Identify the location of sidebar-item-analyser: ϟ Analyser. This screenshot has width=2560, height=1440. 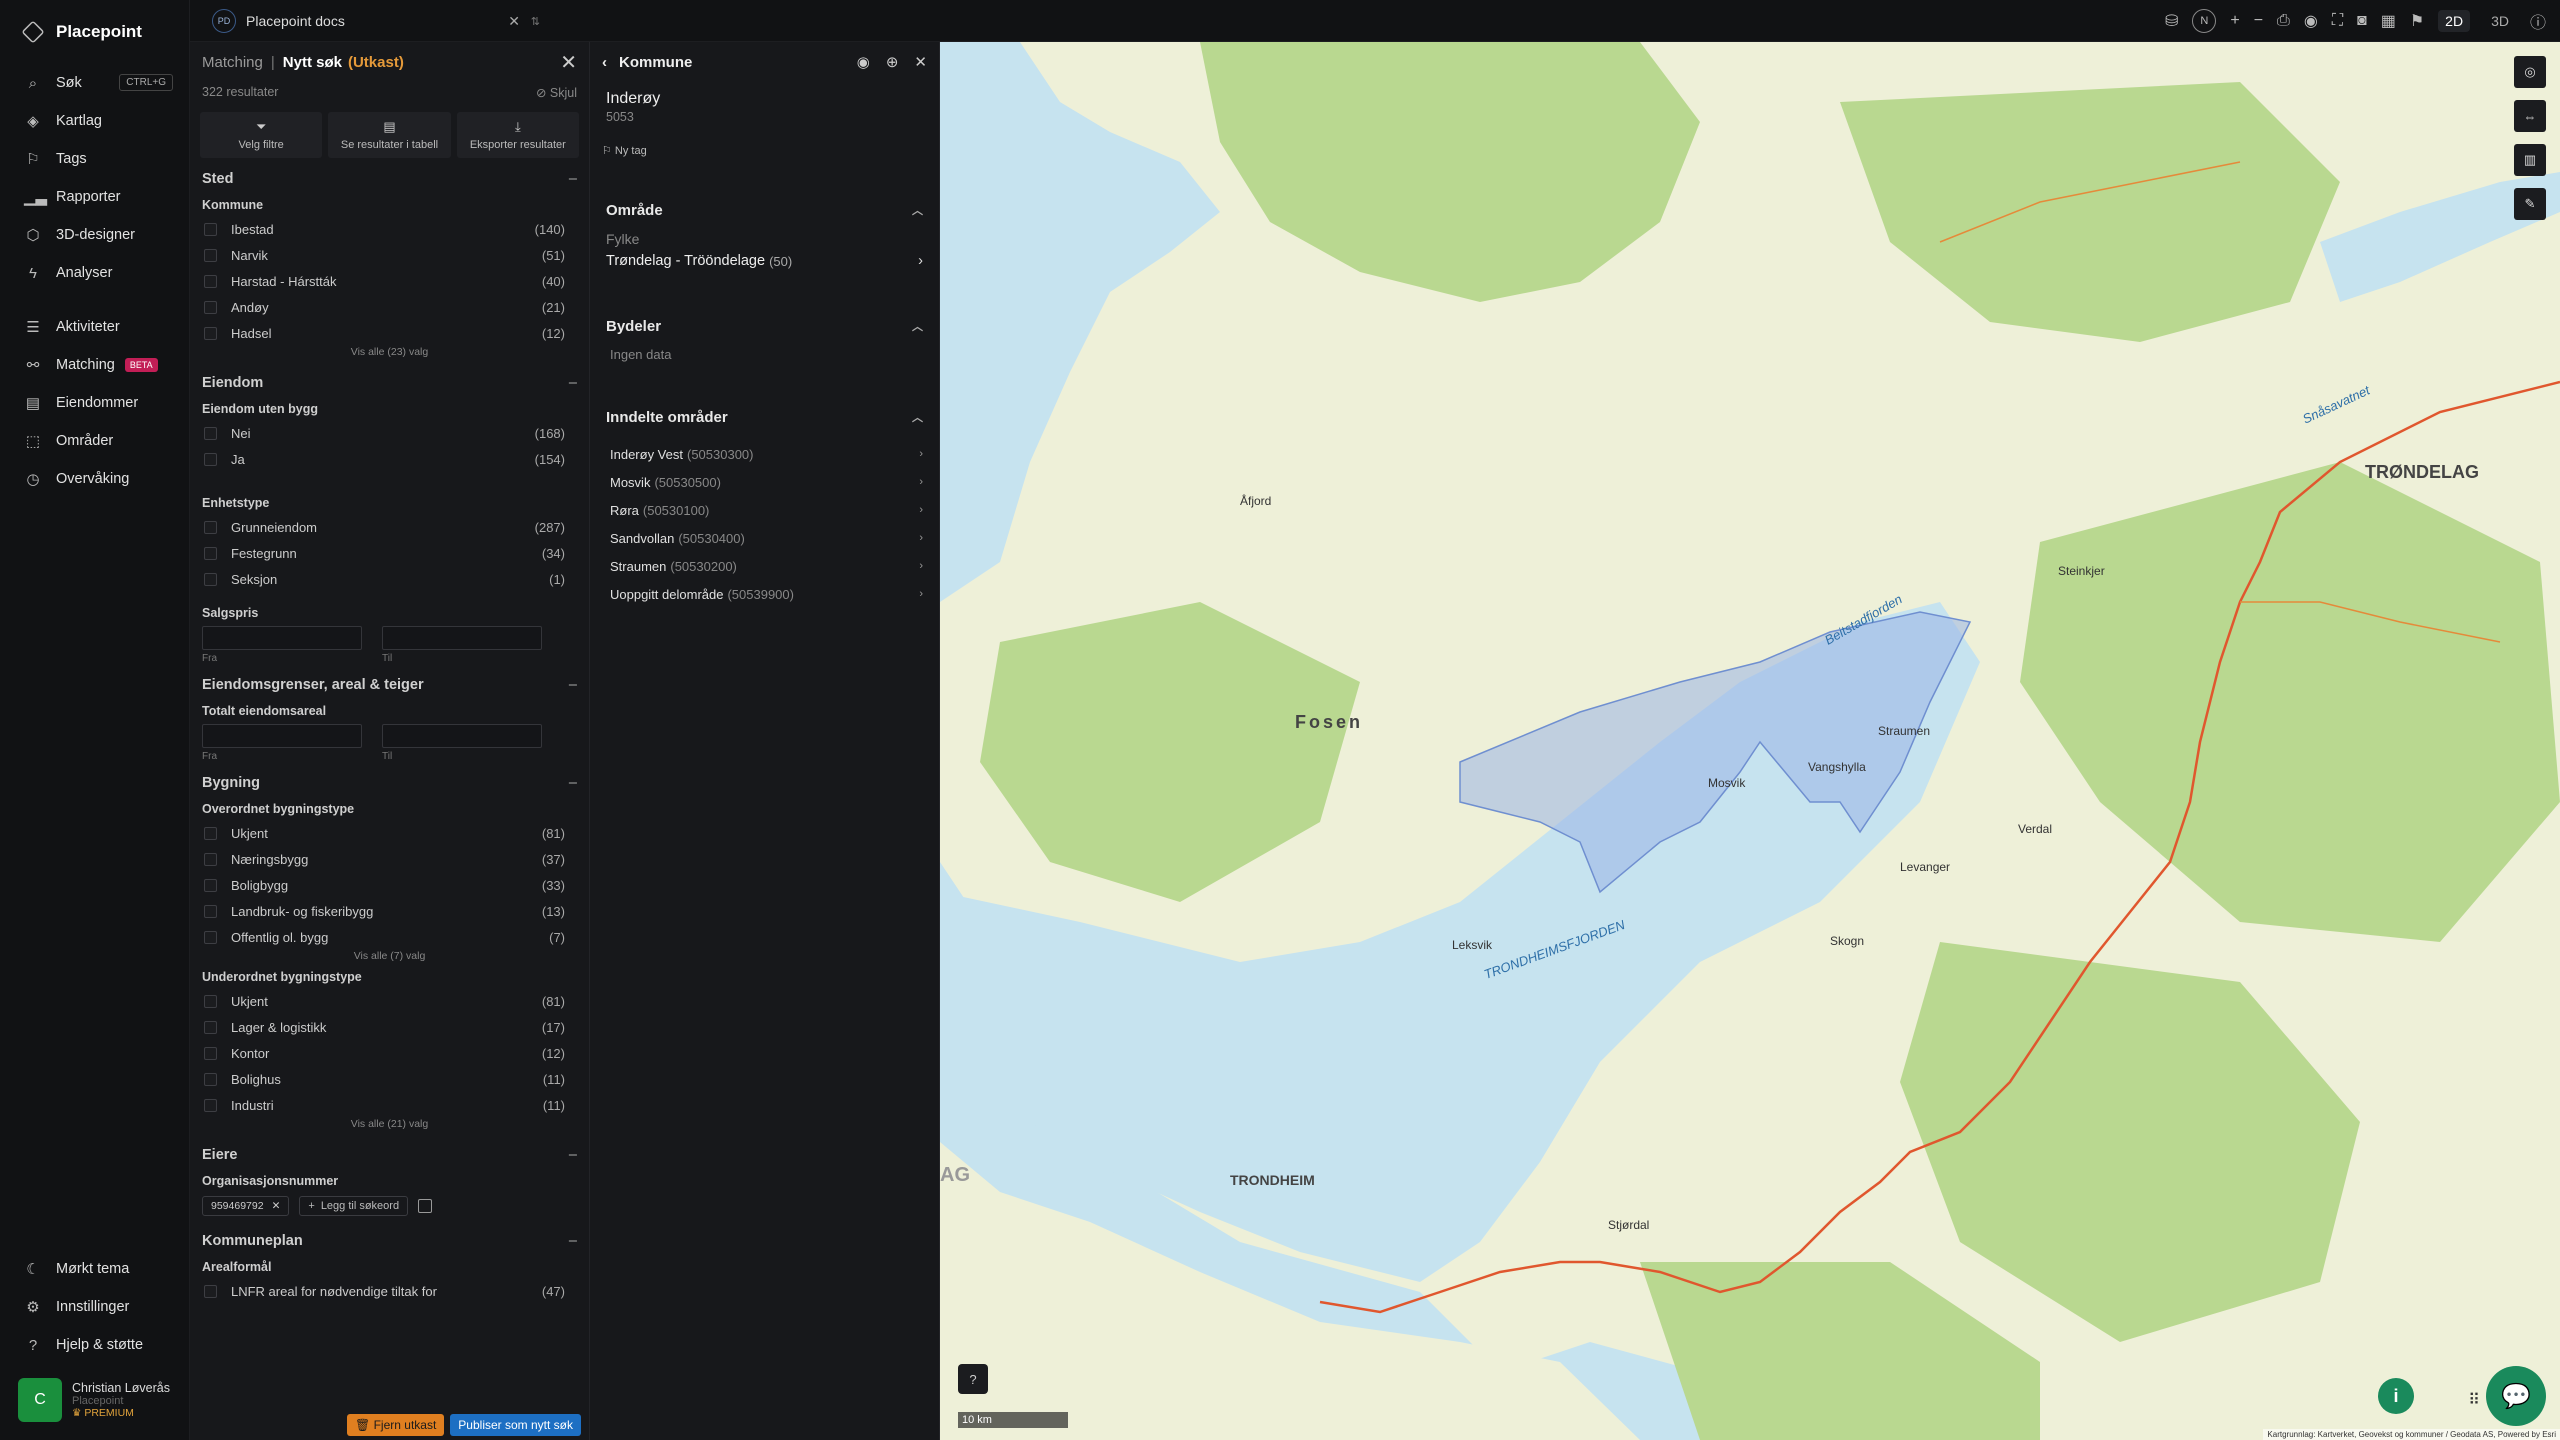
(94, 273).